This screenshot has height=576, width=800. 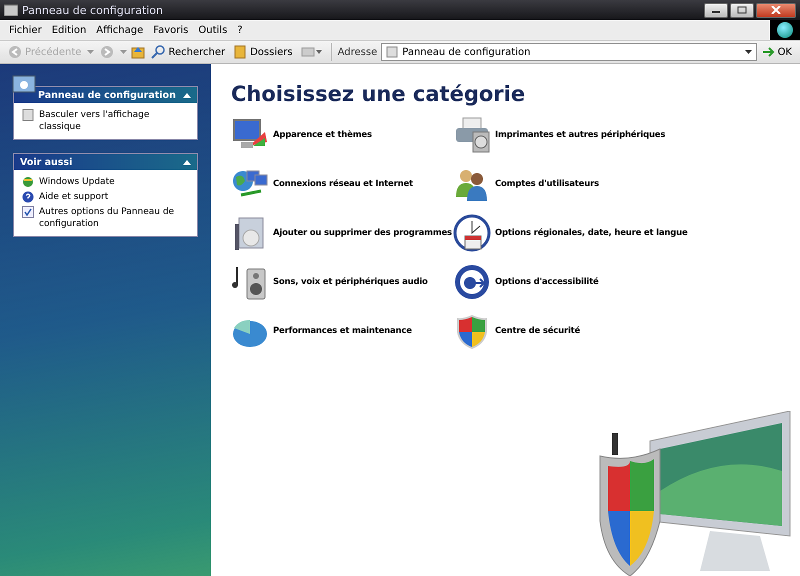 What do you see at coordinates (105, 182) in the screenshot?
I see `task-link: Windows Update` at bounding box center [105, 182].